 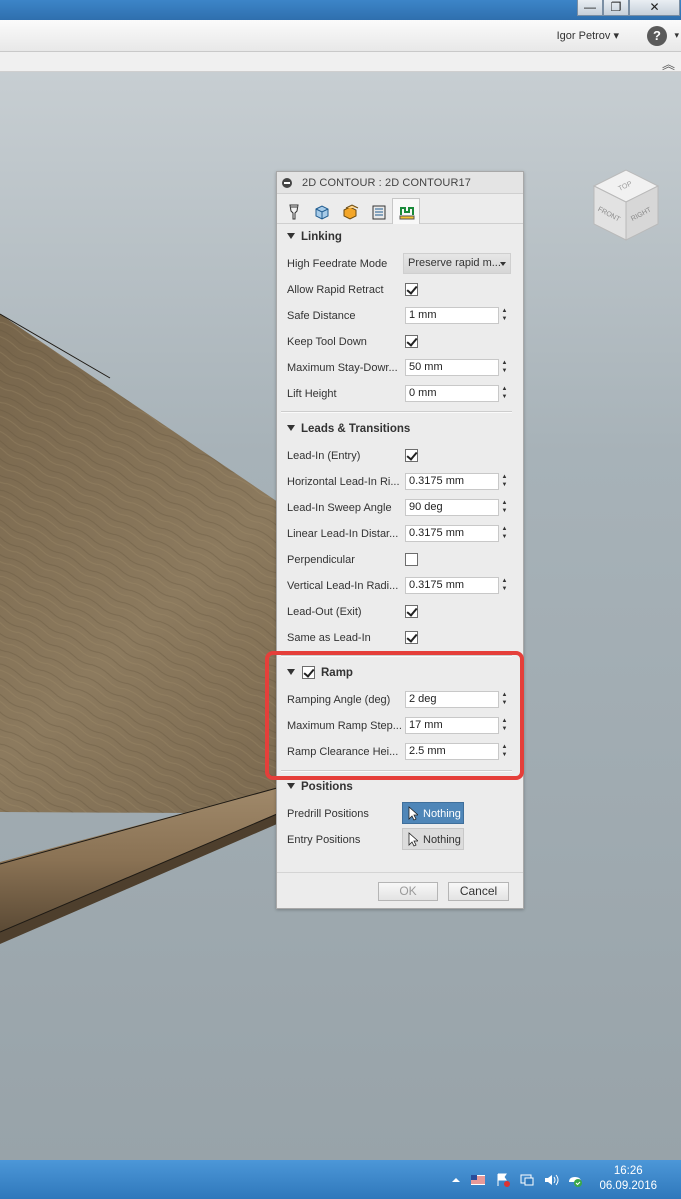 I want to click on predrill-positions-selector: Nothing, so click(x=433, y=813).